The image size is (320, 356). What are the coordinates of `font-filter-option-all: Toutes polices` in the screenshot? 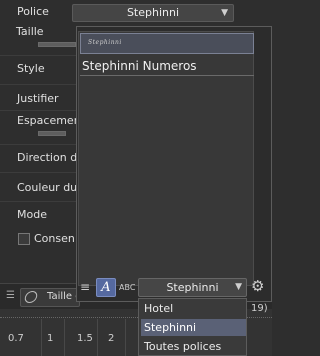 It's located at (193, 346).